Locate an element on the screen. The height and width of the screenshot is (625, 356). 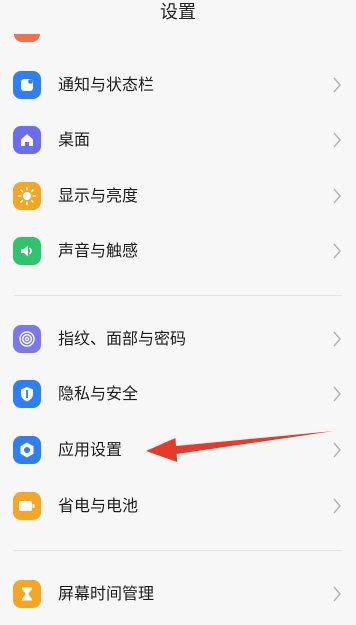
settings-item-fingerprint-face-password: 指纹、面部与密码 is located at coordinates (178, 339).